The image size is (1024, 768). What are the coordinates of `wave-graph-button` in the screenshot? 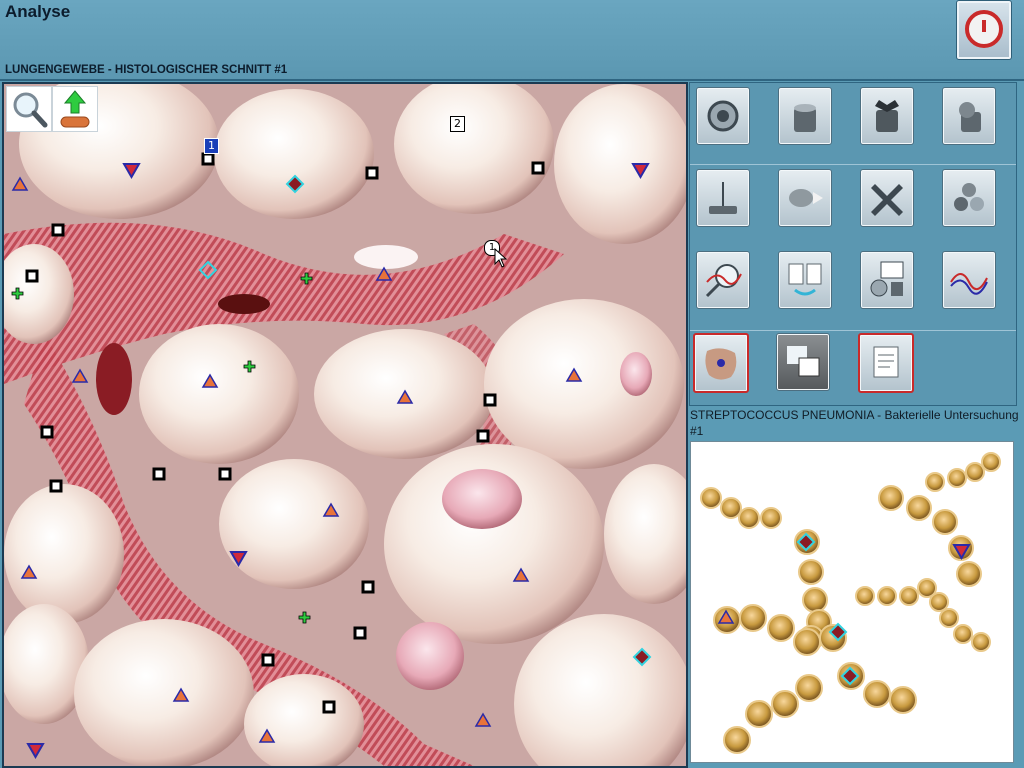 It's located at (969, 280).